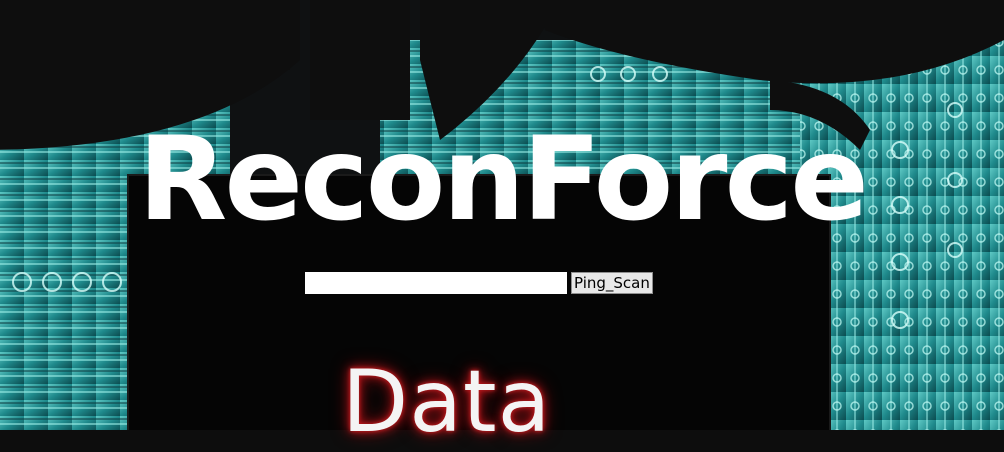 This screenshot has height=452, width=1004. Describe the element at coordinates (436, 283) in the screenshot. I see `target-input` at that location.